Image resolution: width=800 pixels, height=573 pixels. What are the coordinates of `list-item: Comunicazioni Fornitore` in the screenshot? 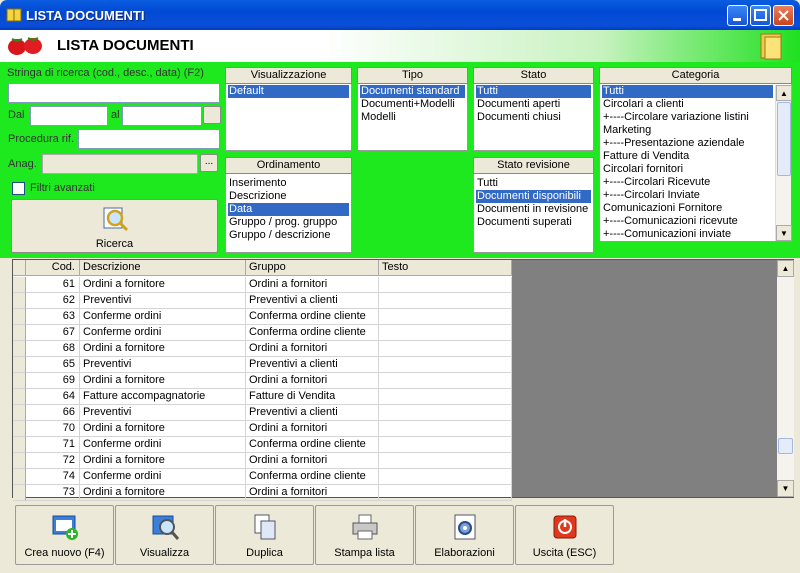 It's located at (695, 208).